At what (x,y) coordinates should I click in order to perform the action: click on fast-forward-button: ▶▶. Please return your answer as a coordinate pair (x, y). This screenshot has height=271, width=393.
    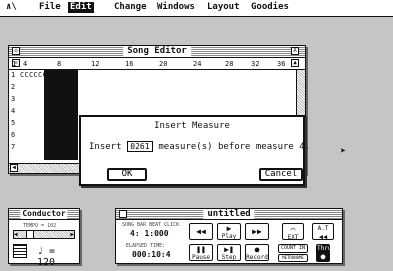
    Looking at the image, I should click on (257, 231).